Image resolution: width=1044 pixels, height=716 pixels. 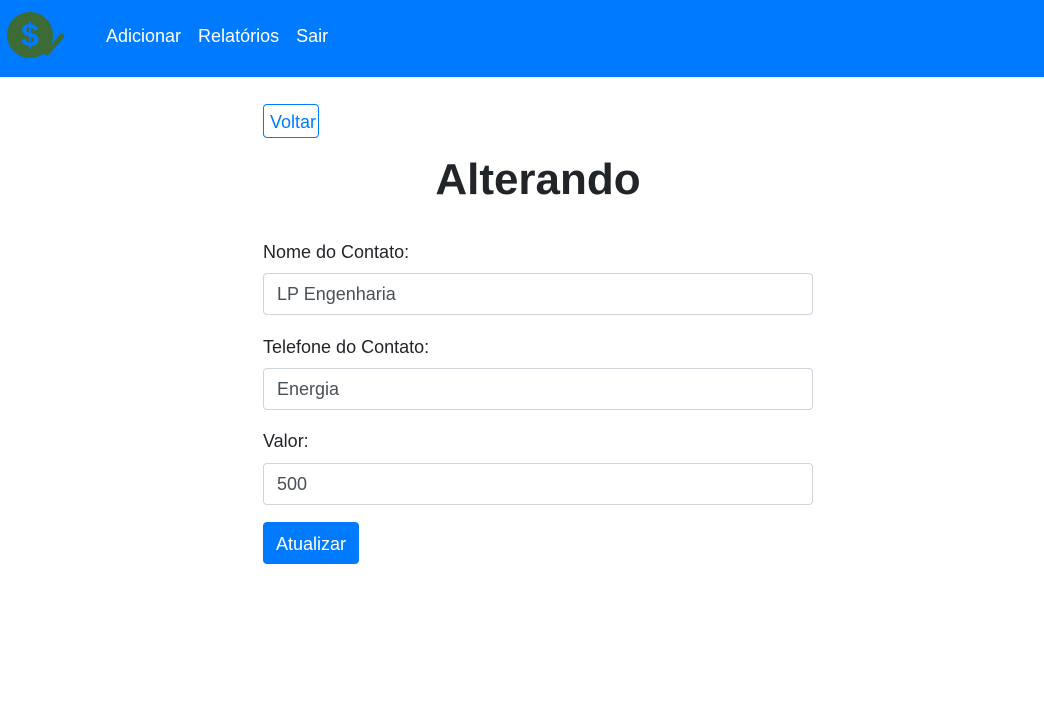 I want to click on dollar-coin-check-icon: $, so click(x=35, y=35).